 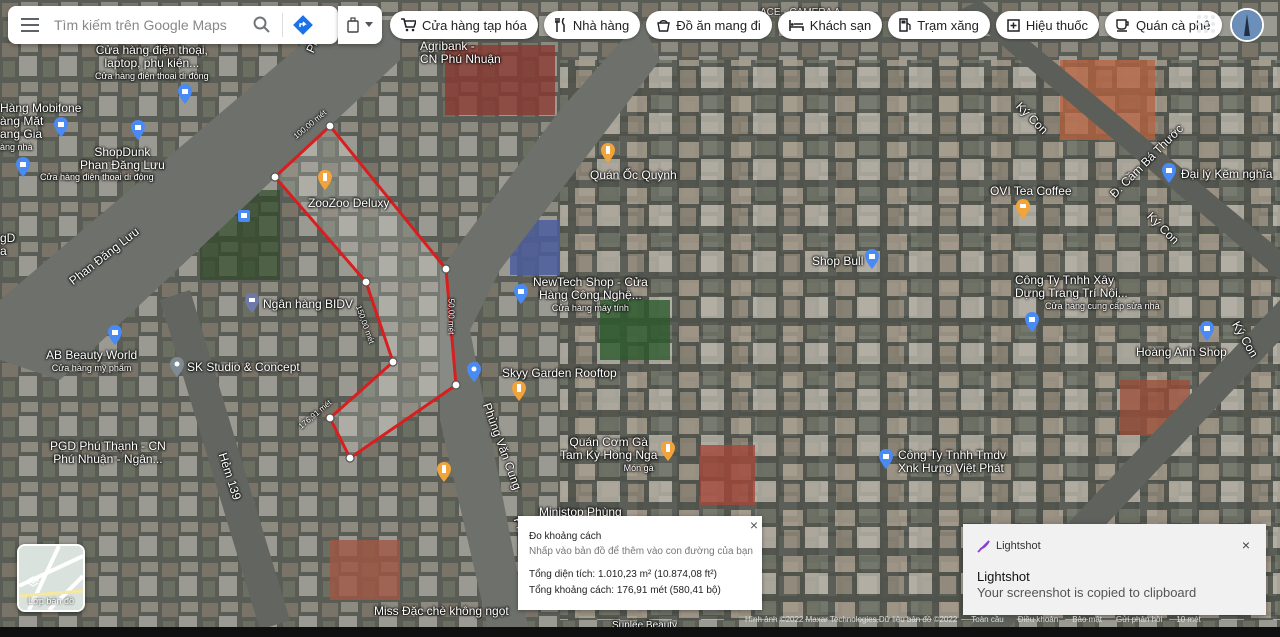 I want to click on place-label-com-ga: Quán Cơm Gà Tam Kỳ Hồng Nga Món gà, so click(x=608, y=455).